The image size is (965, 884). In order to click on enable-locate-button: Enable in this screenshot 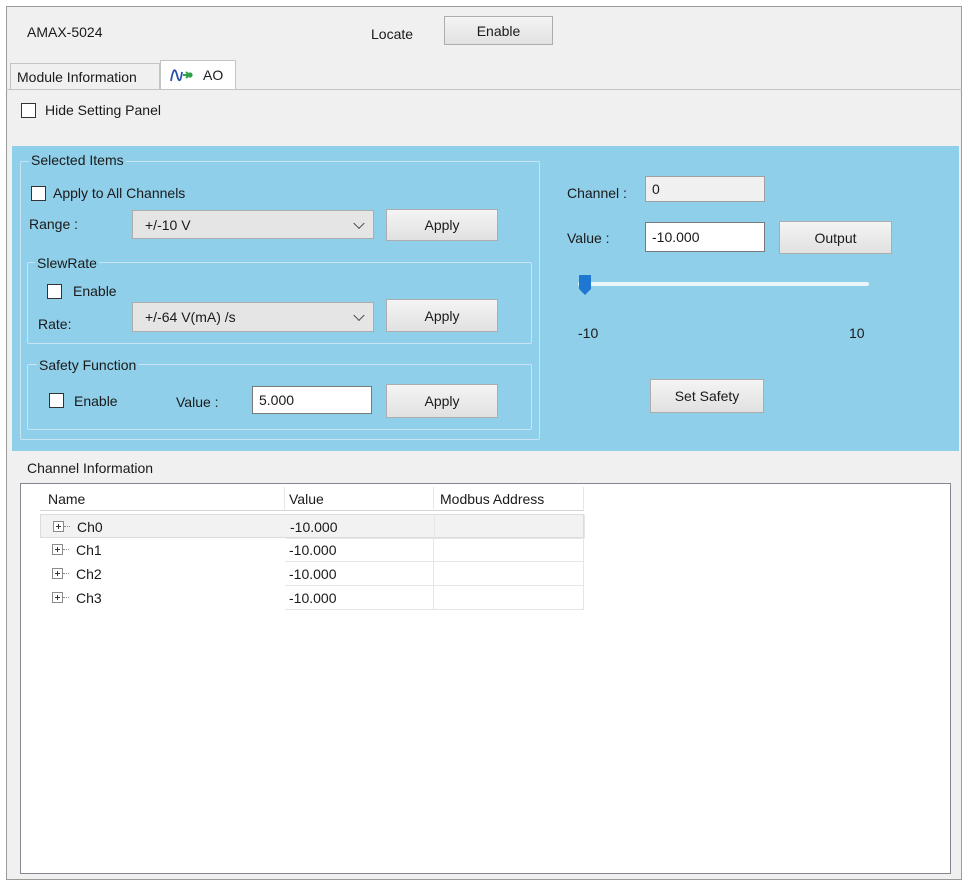, I will do `click(498, 30)`.